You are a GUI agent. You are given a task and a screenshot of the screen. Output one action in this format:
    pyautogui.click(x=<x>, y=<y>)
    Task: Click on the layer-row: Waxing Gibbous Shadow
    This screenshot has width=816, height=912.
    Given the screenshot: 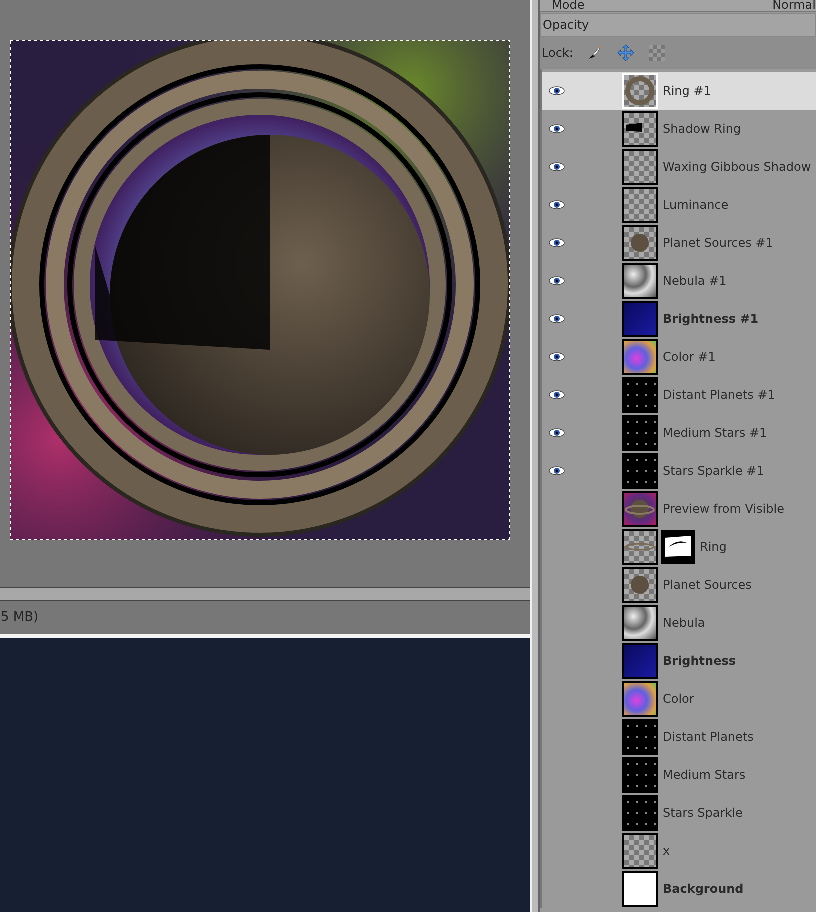 What is the action you would take?
    pyautogui.click(x=679, y=167)
    